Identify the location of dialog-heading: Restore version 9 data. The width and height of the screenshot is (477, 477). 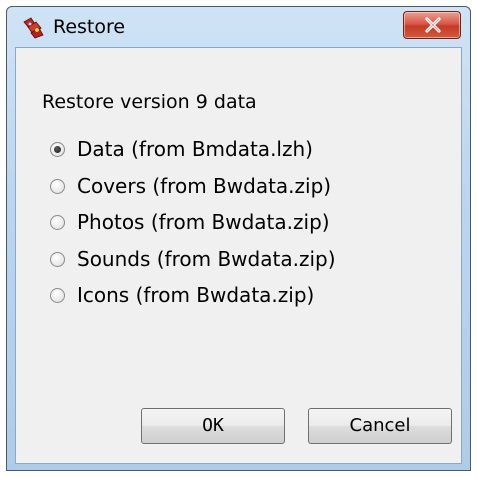
(149, 102).